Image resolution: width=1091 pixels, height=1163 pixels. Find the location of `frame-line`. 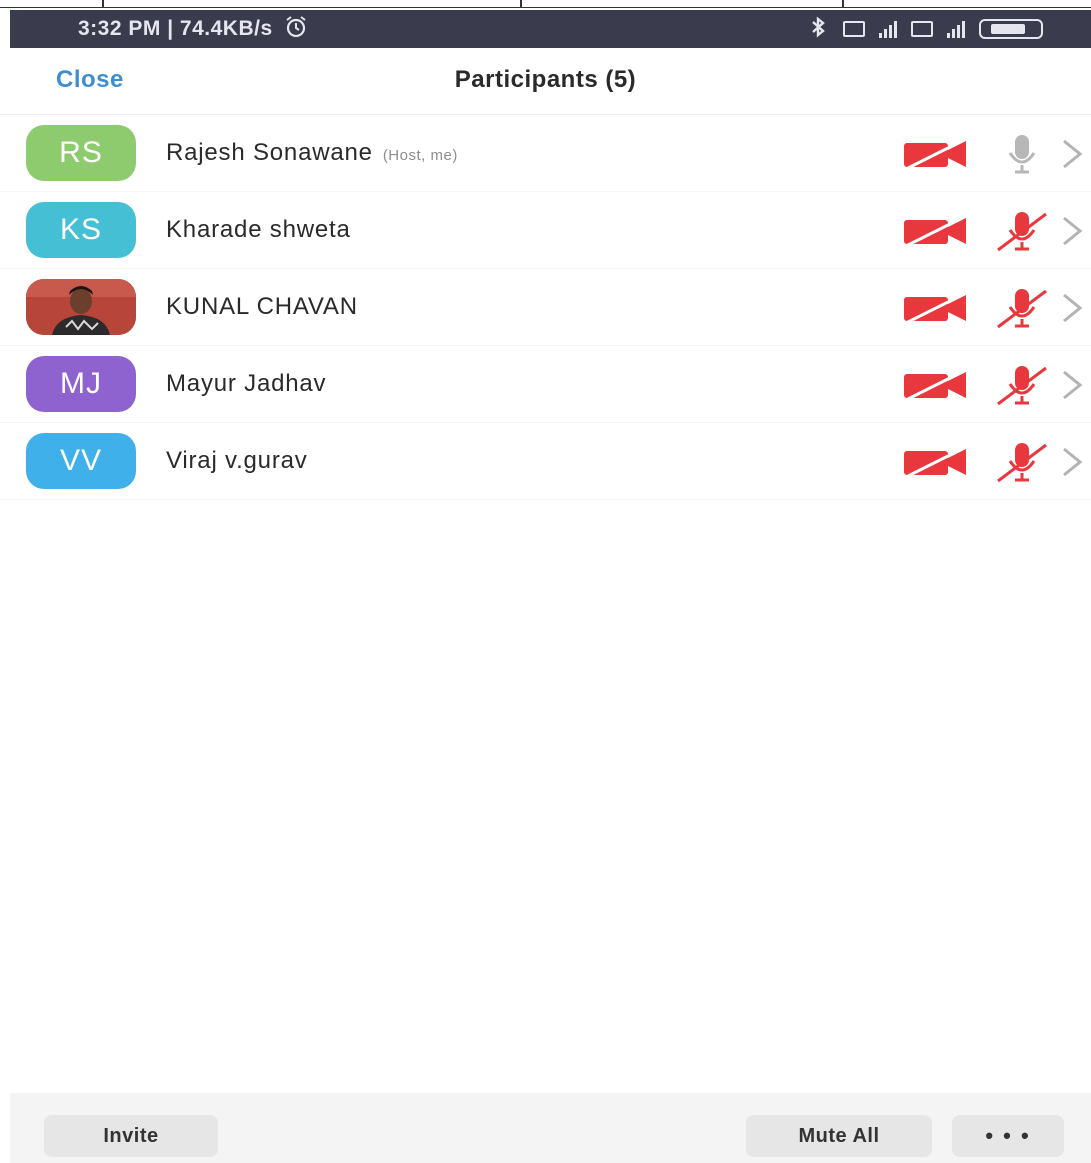

frame-line is located at coordinates (545, 7).